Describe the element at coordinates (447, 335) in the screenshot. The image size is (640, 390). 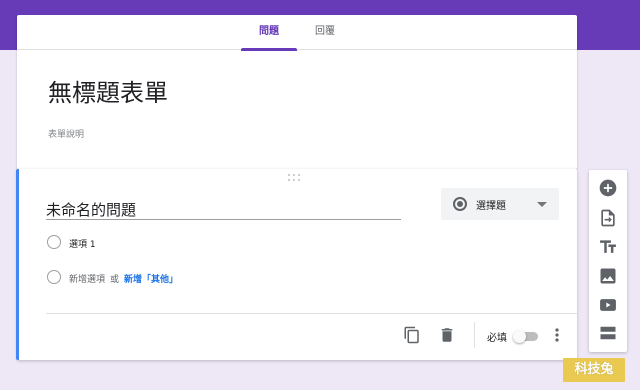
I see `delete-icon` at that location.